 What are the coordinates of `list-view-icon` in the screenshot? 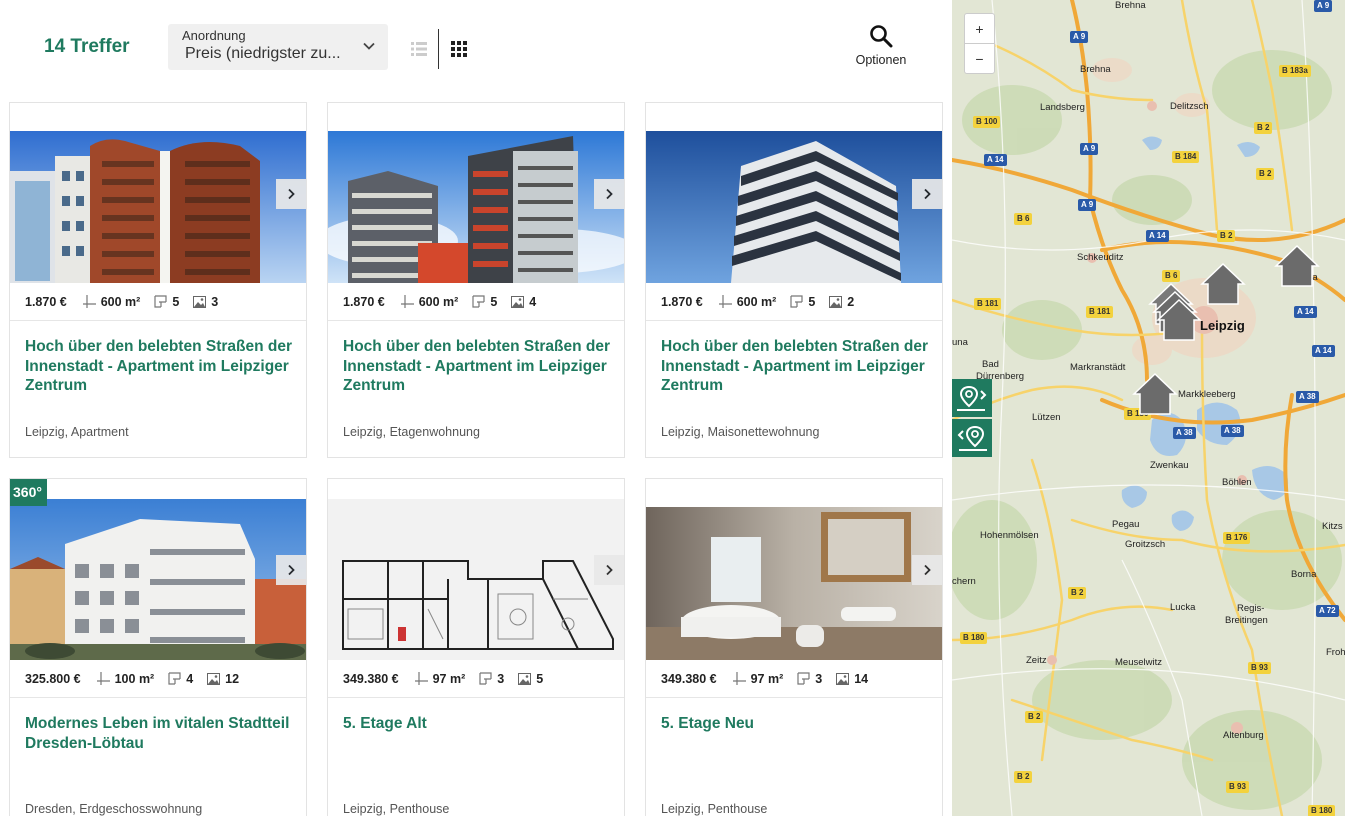 It's located at (419, 49).